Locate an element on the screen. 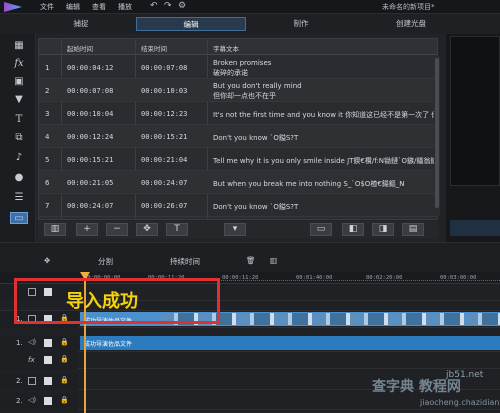 The image size is (500, 413). text-format-button: T is located at coordinates (177, 229).